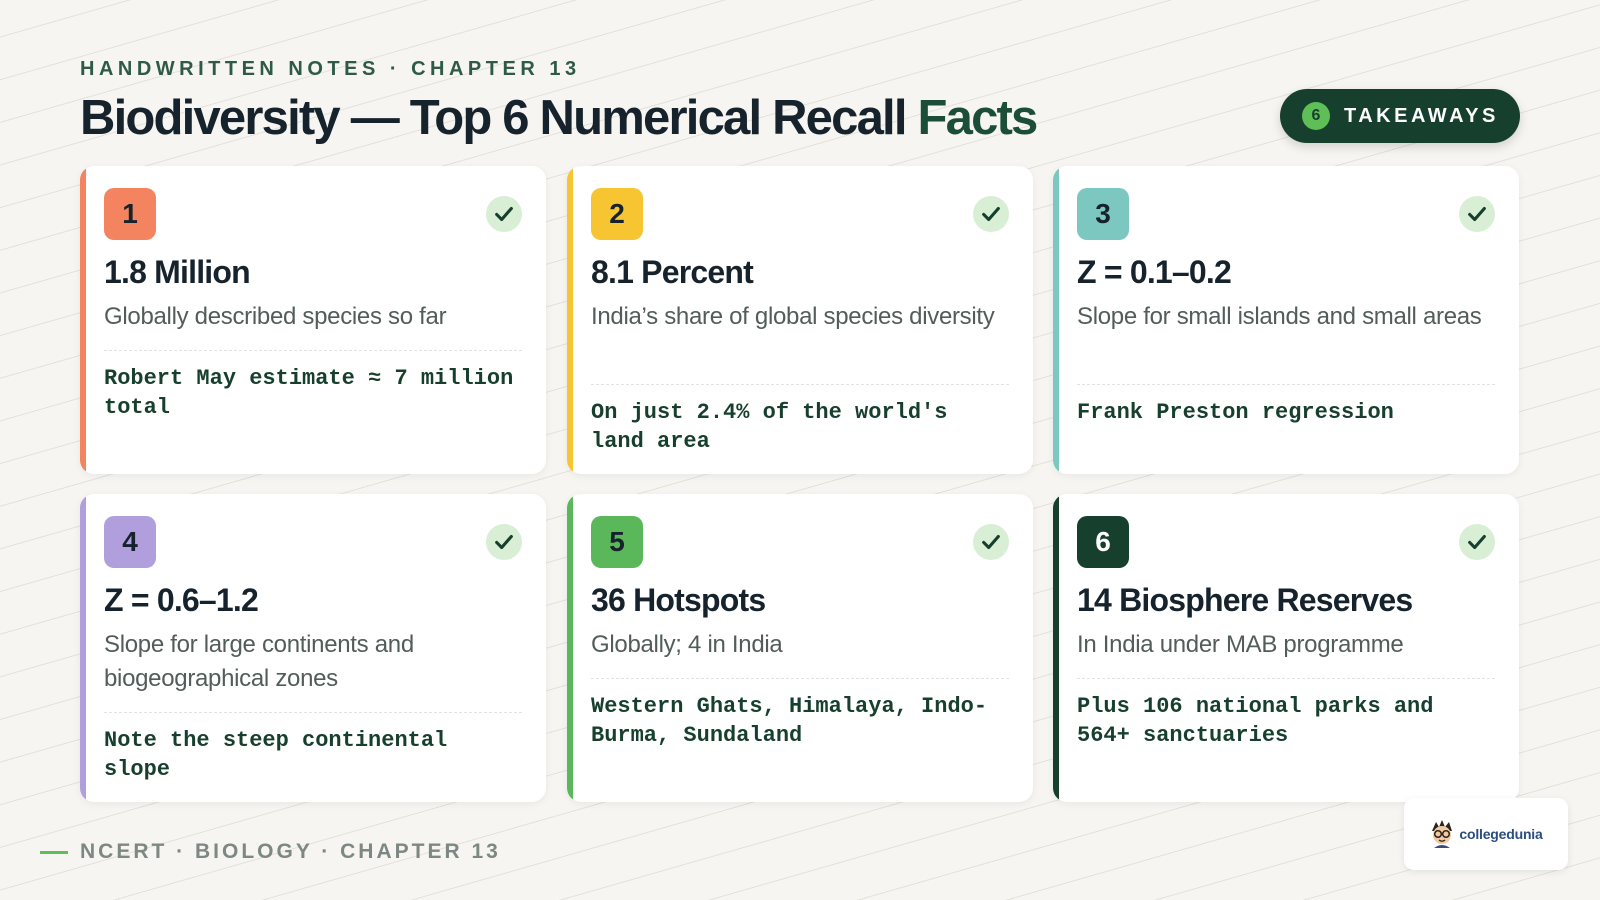  I want to click on card-description: Slope for small islands and small areas, so click(1279, 316).